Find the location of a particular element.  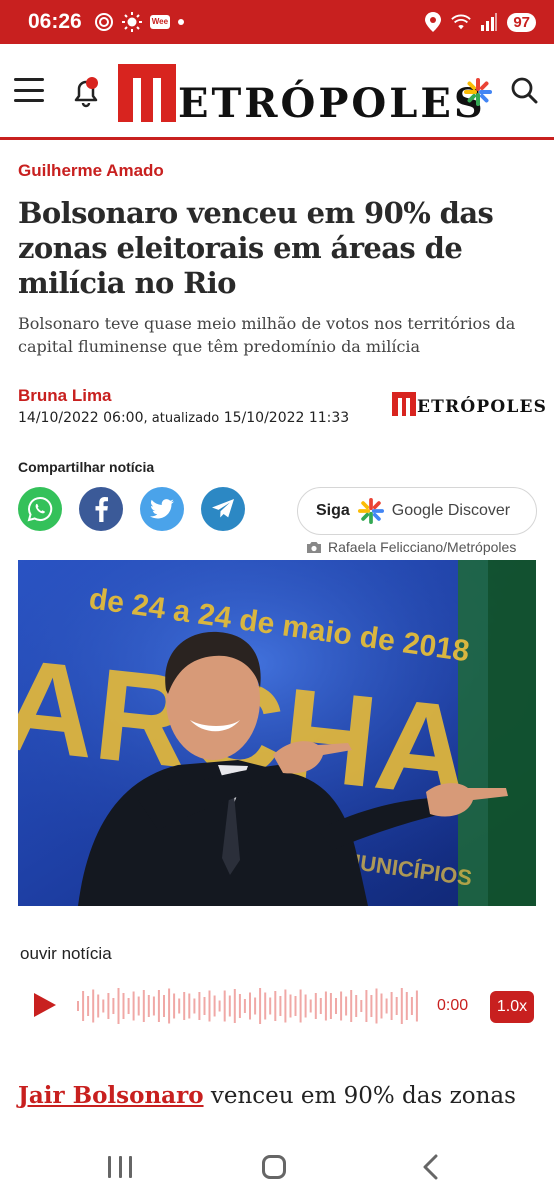

status-time: 06:26 is located at coordinates (55, 21).